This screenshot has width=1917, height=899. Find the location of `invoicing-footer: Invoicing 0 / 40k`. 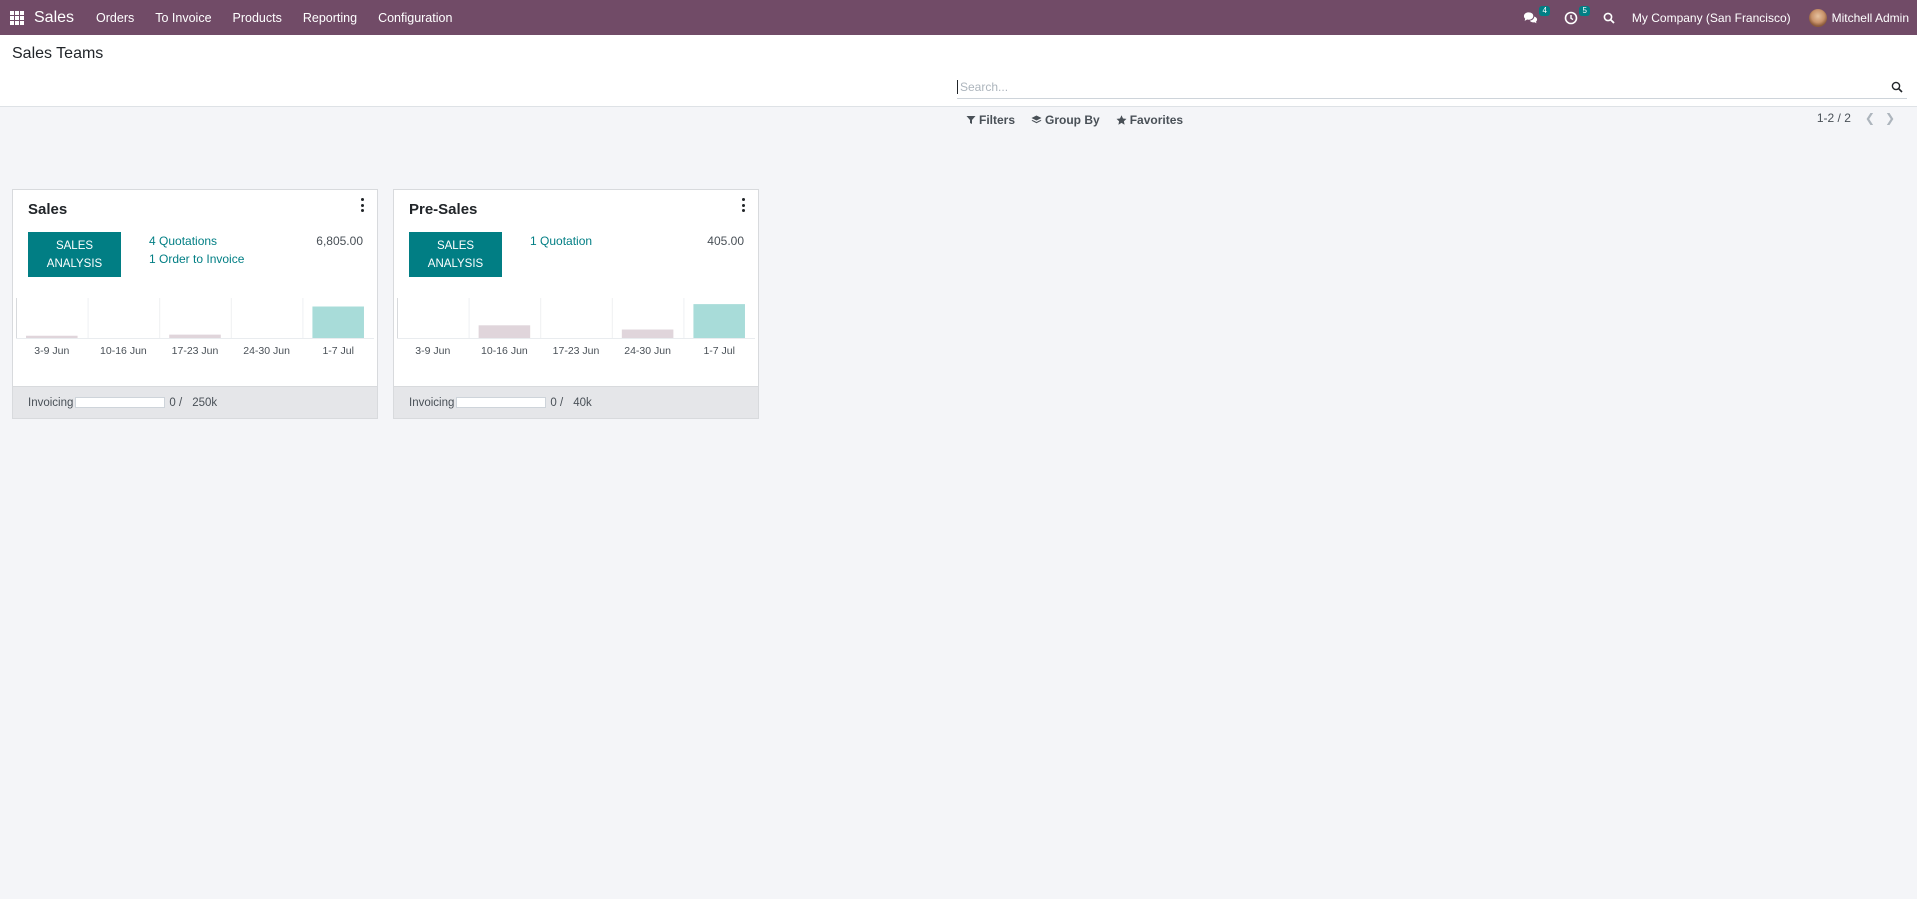

invoicing-footer: Invoicing 0 / 40k is located at coordinates (576, 402).